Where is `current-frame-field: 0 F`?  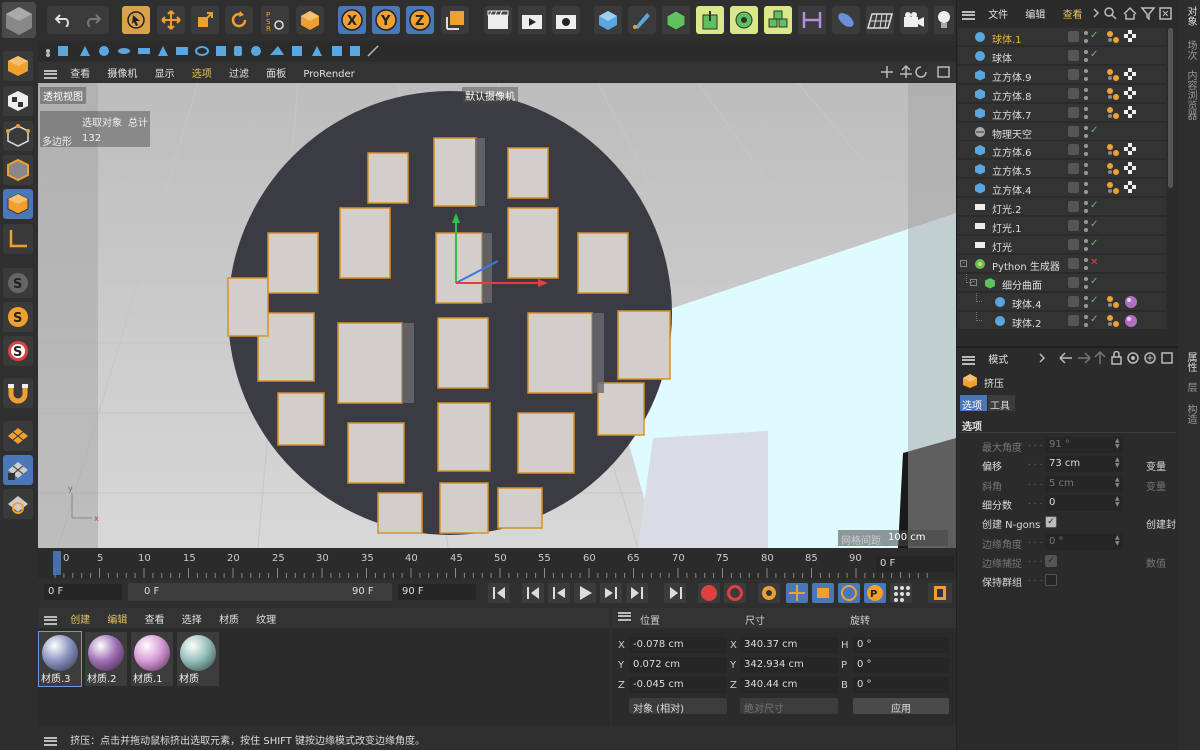
current-frame-field: 0 F is located at coordinates (915, 564).